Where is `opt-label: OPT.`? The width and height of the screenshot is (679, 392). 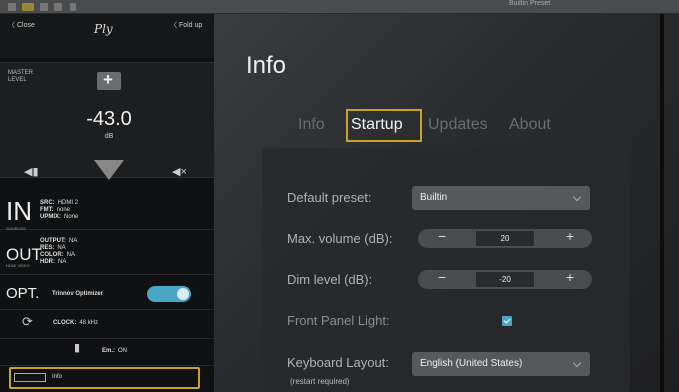 opt-label: OPT. is located at coordinates (23, 293).